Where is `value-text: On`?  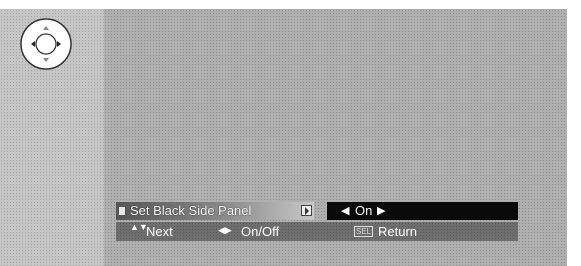 value-text: On is located at coordinates (364, 210).